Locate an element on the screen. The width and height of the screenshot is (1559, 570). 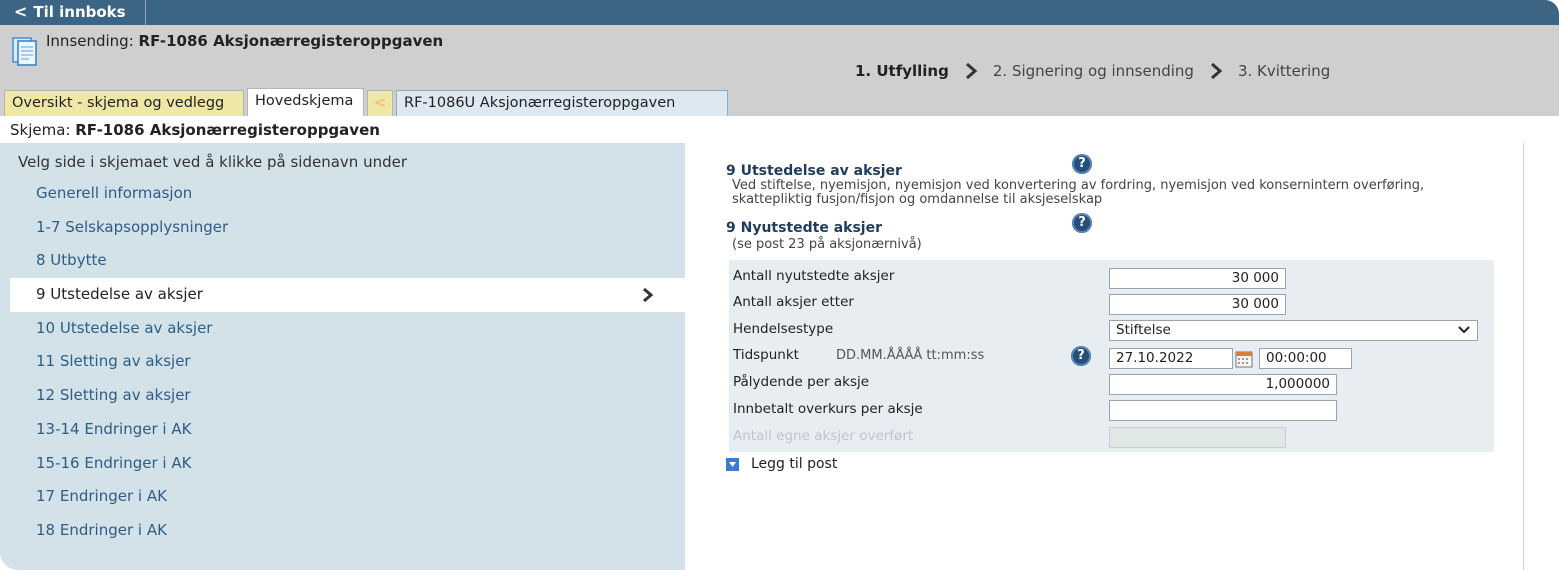
nav-item-changes-17: 17 Endringer i AK is located at coordinates (347, 497).